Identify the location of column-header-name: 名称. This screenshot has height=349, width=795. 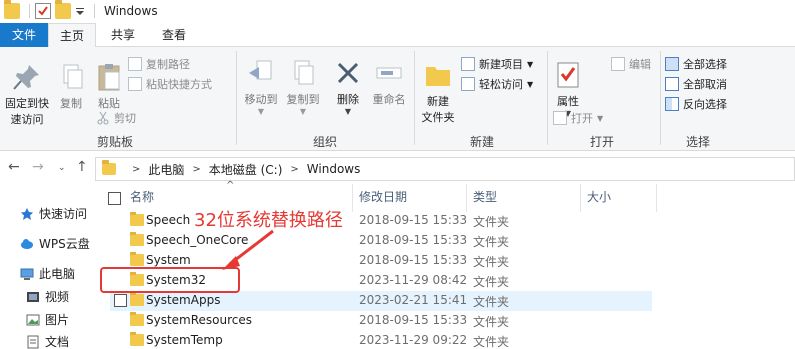
(142, 198).